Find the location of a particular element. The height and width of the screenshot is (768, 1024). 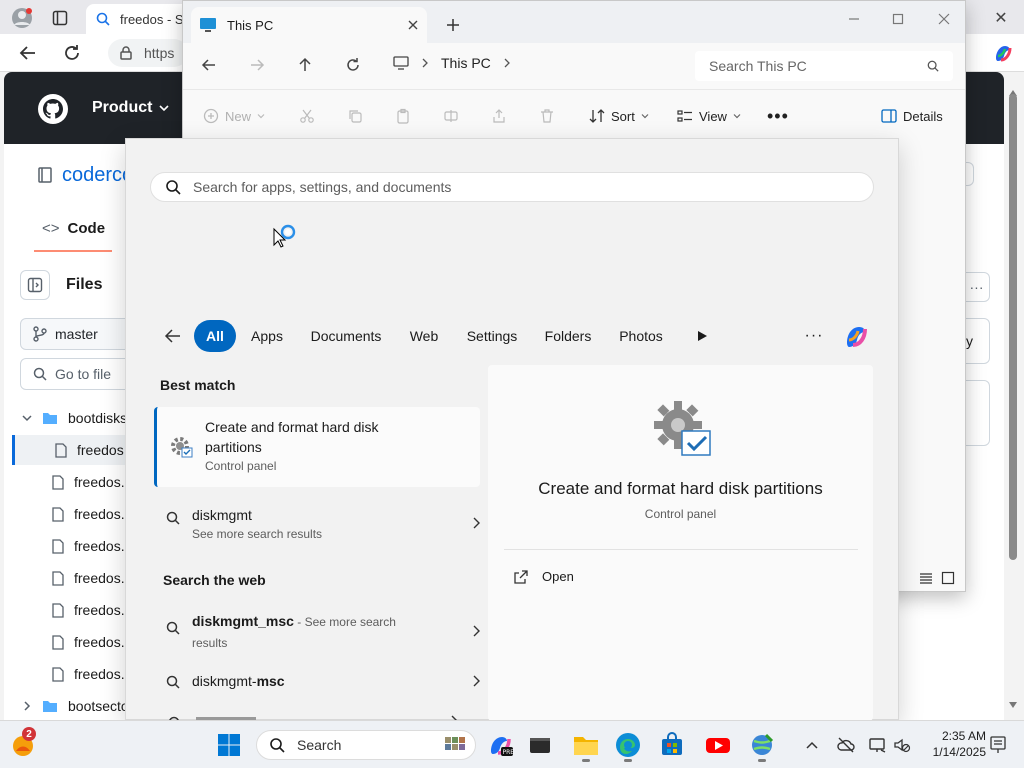

scrollbar-thumb is located at coordinates (1013, 327).